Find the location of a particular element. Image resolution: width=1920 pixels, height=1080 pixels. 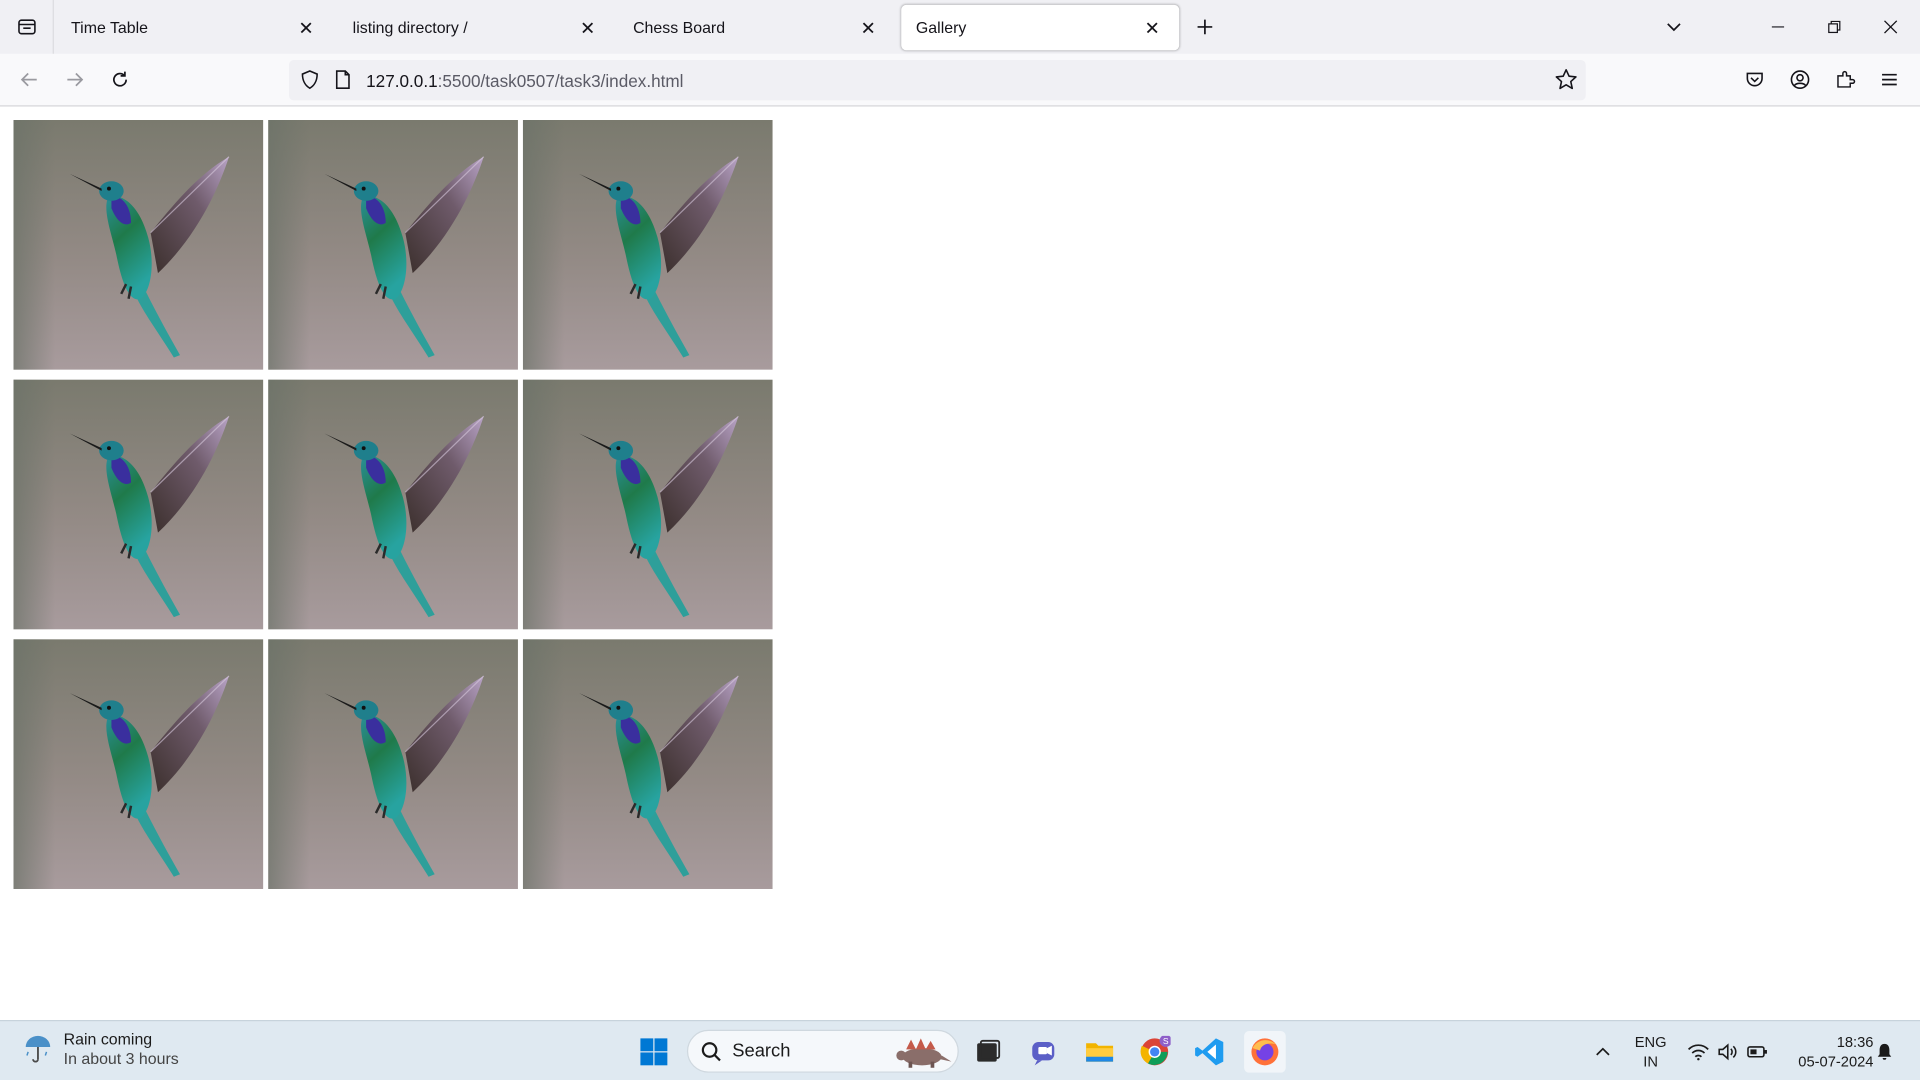

tab-title: listing directory / is located at coordinates (410, 27).